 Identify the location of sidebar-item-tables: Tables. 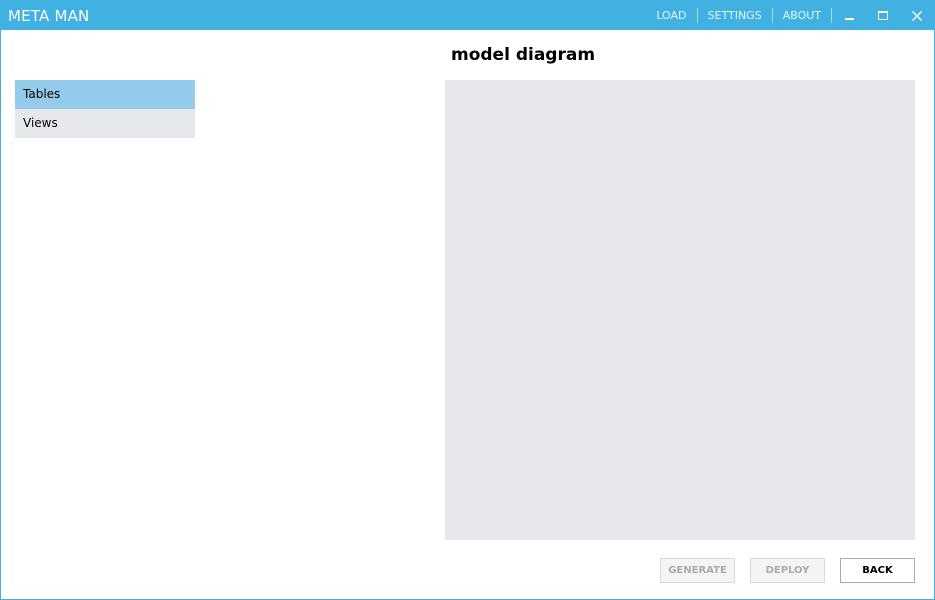
(105, 94).